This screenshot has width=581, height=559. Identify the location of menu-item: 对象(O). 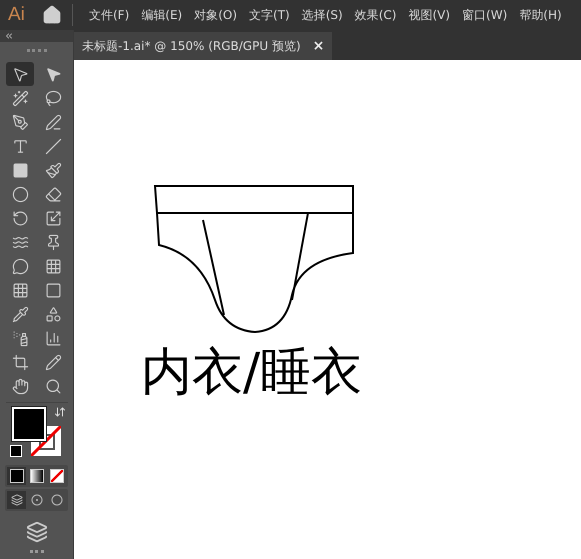
(216, 15).